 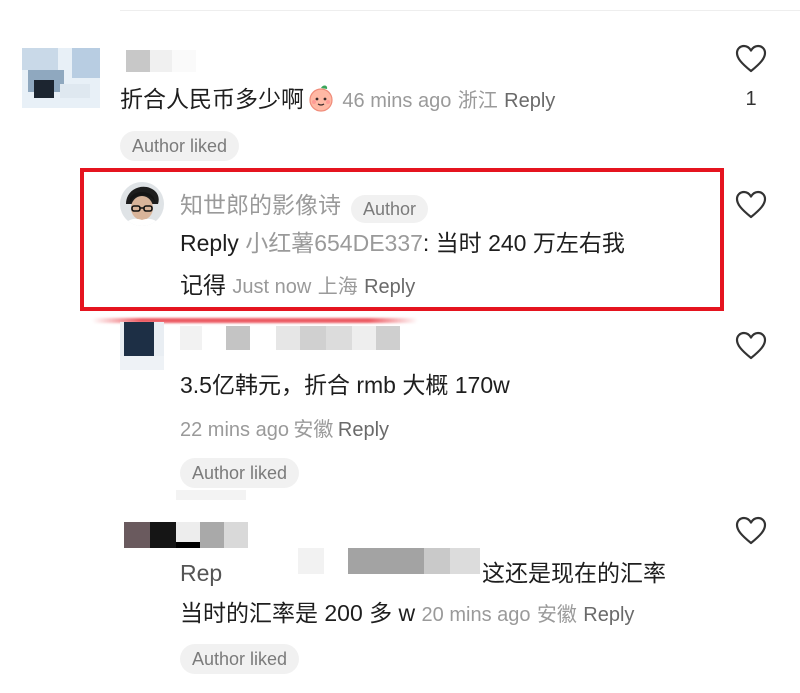 I want to click on author-avatar-image, so click(x=142, y=204).